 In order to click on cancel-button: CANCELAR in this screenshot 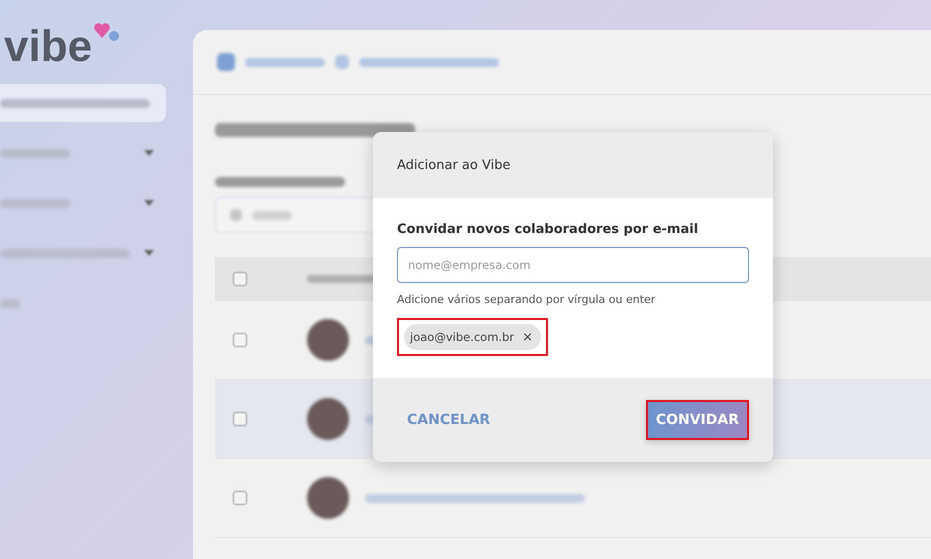, I will do `click(448, 420)`.